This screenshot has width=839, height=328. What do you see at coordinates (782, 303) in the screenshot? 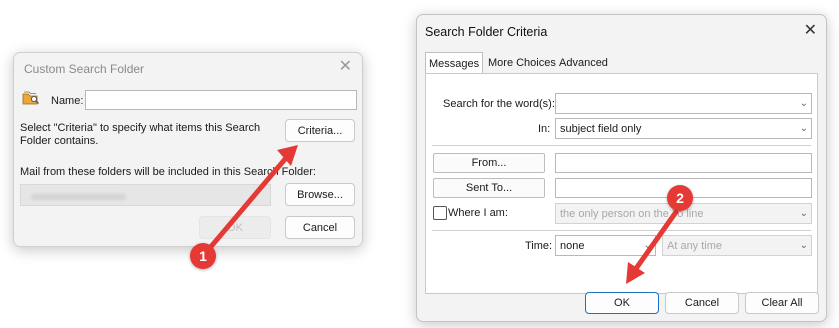
I see `clear-all-button: Clear All` at bounding box center [782, 303].